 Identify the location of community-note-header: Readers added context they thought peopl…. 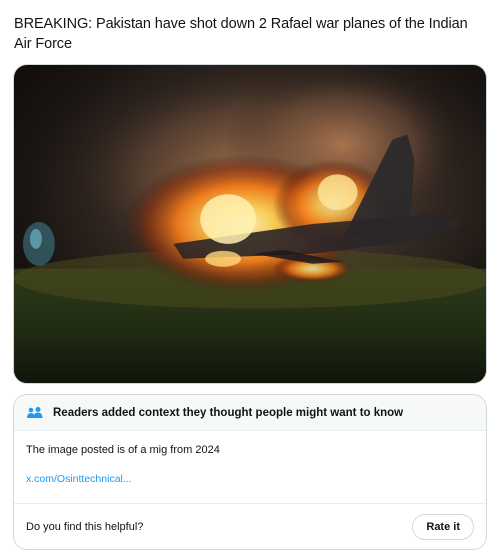
(250, 413).